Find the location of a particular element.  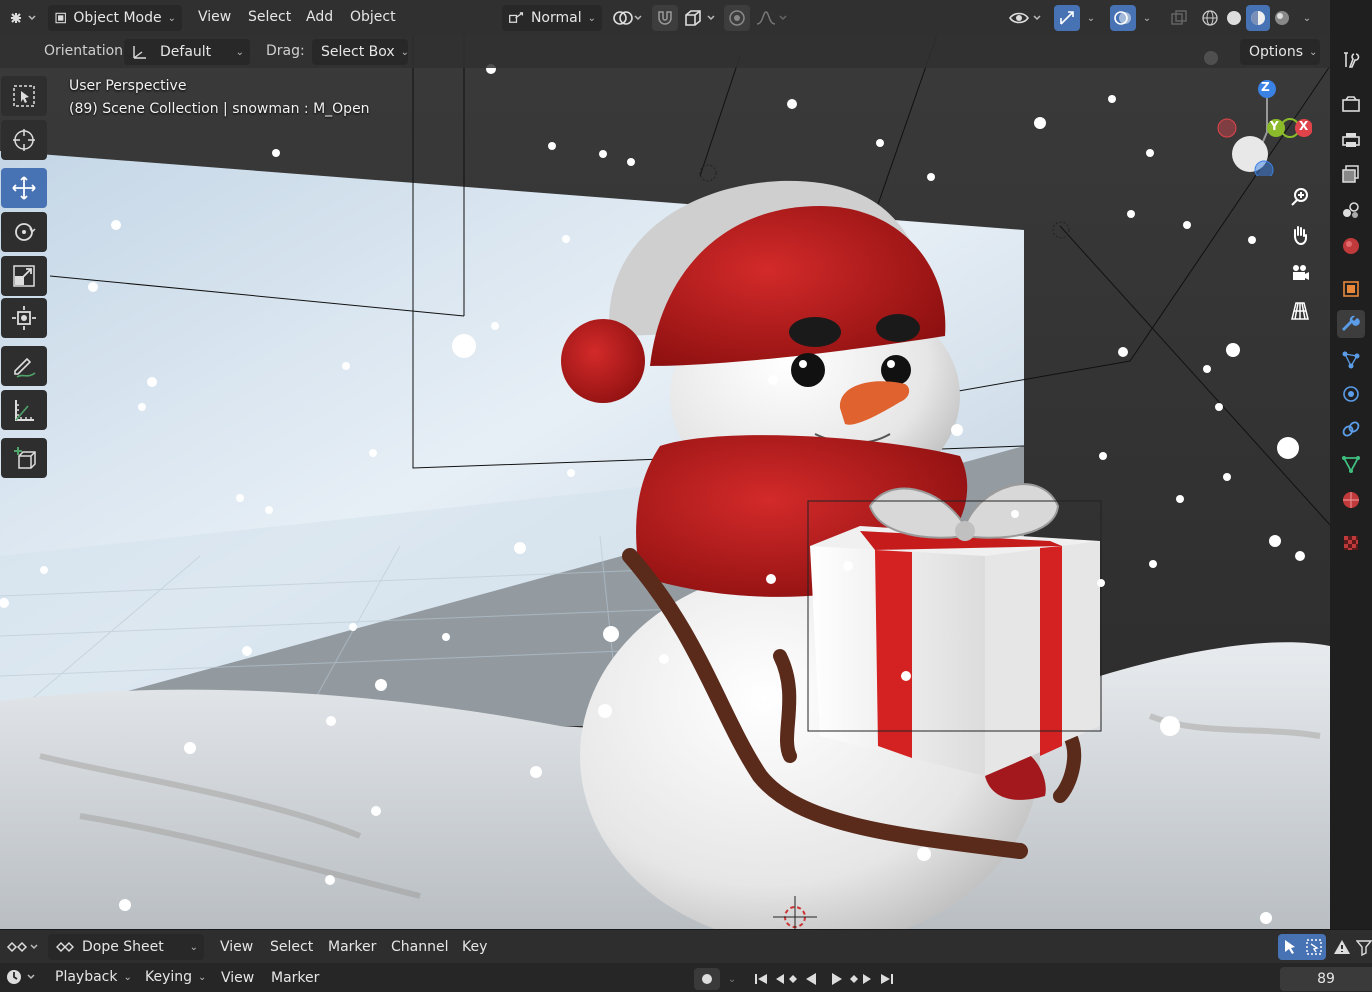

xray-toggle is located at coordinates (1179, 18).